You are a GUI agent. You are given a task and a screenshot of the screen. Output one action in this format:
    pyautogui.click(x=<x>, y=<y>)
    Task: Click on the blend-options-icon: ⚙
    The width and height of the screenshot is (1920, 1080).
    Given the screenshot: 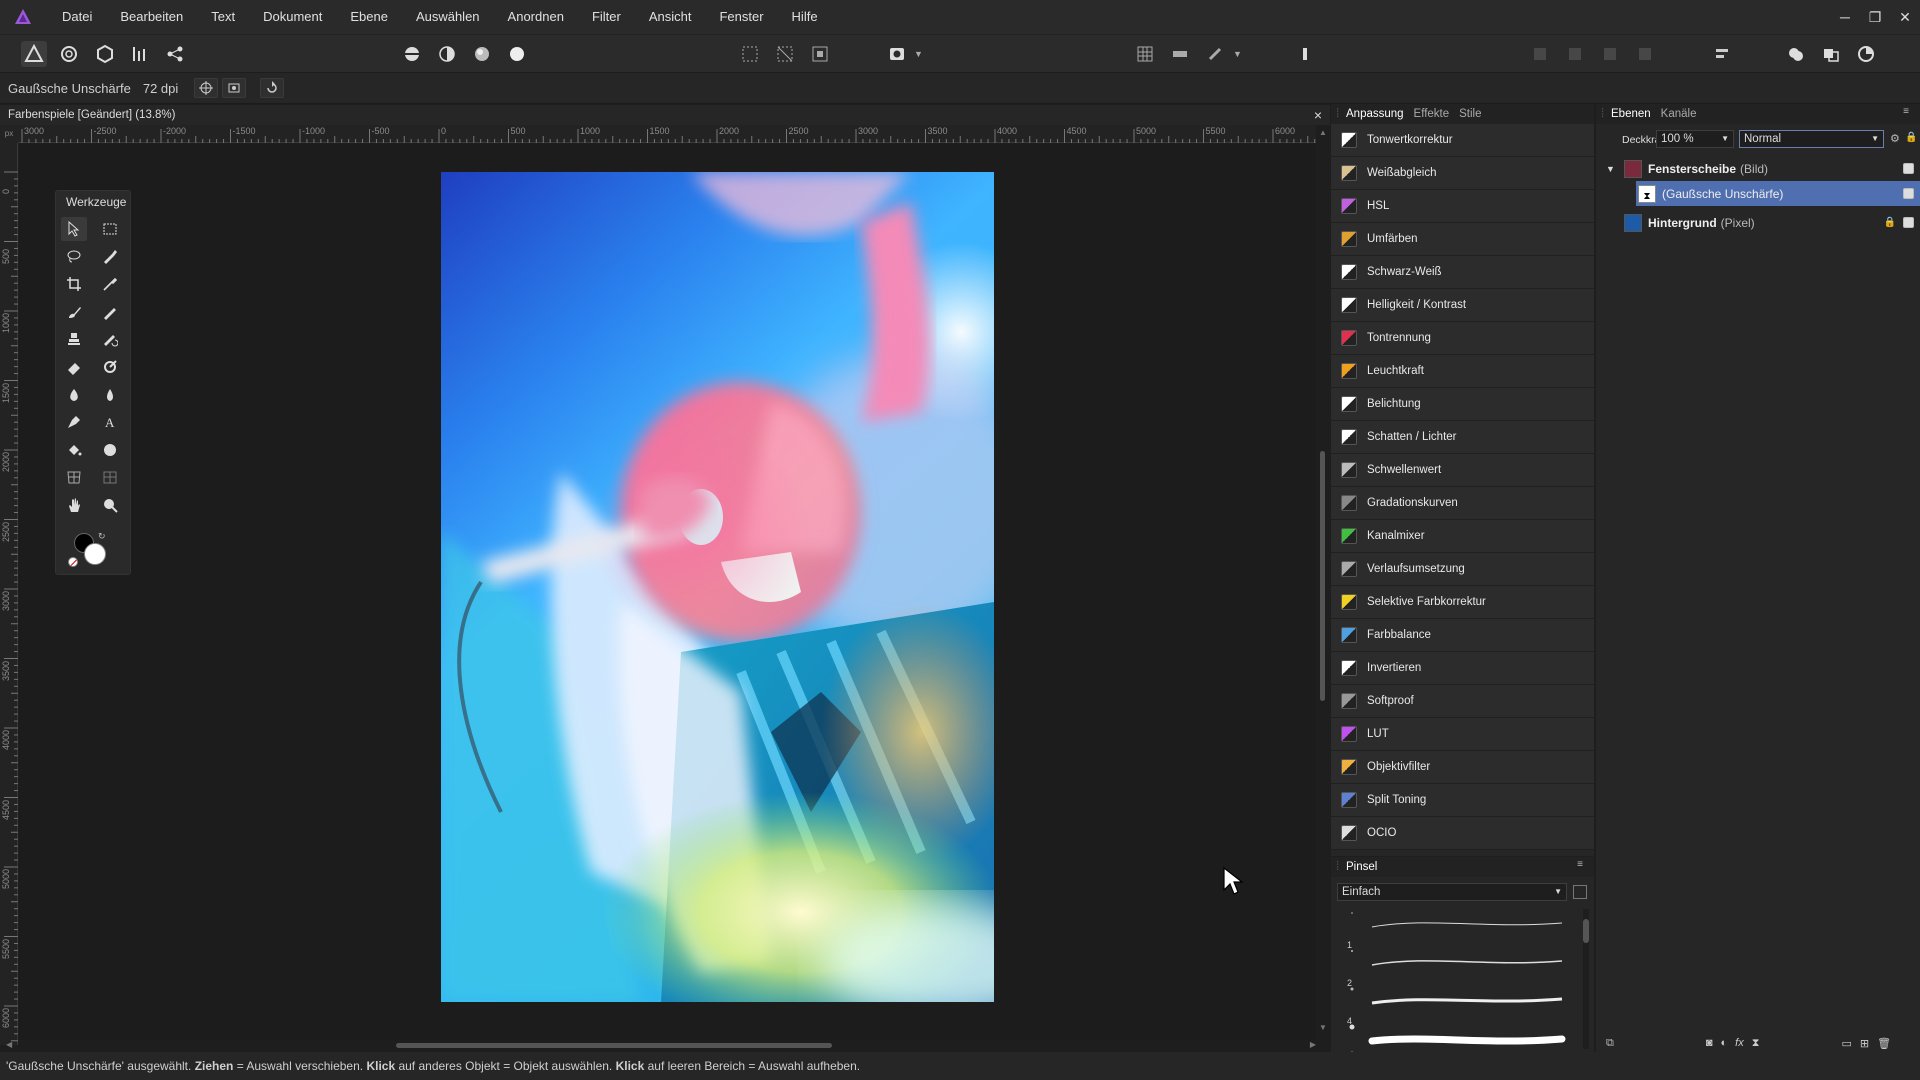 What is the action you would take?
    pyautogui.click(x=1895, y=138)
    